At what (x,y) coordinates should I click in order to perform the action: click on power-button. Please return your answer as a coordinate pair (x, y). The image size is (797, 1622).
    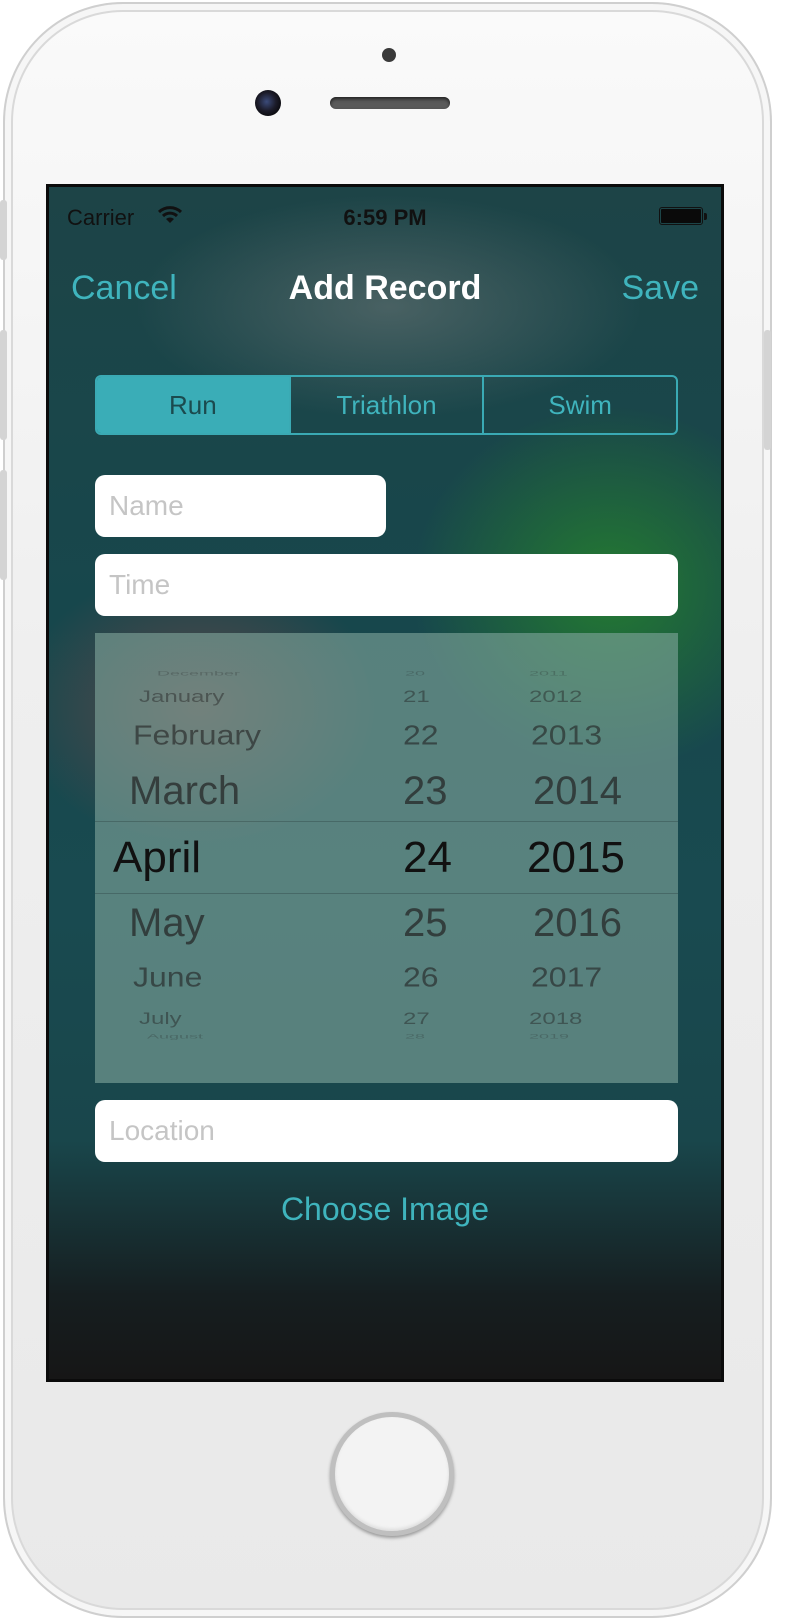
    Looking at the image, I should click on (767, 390).